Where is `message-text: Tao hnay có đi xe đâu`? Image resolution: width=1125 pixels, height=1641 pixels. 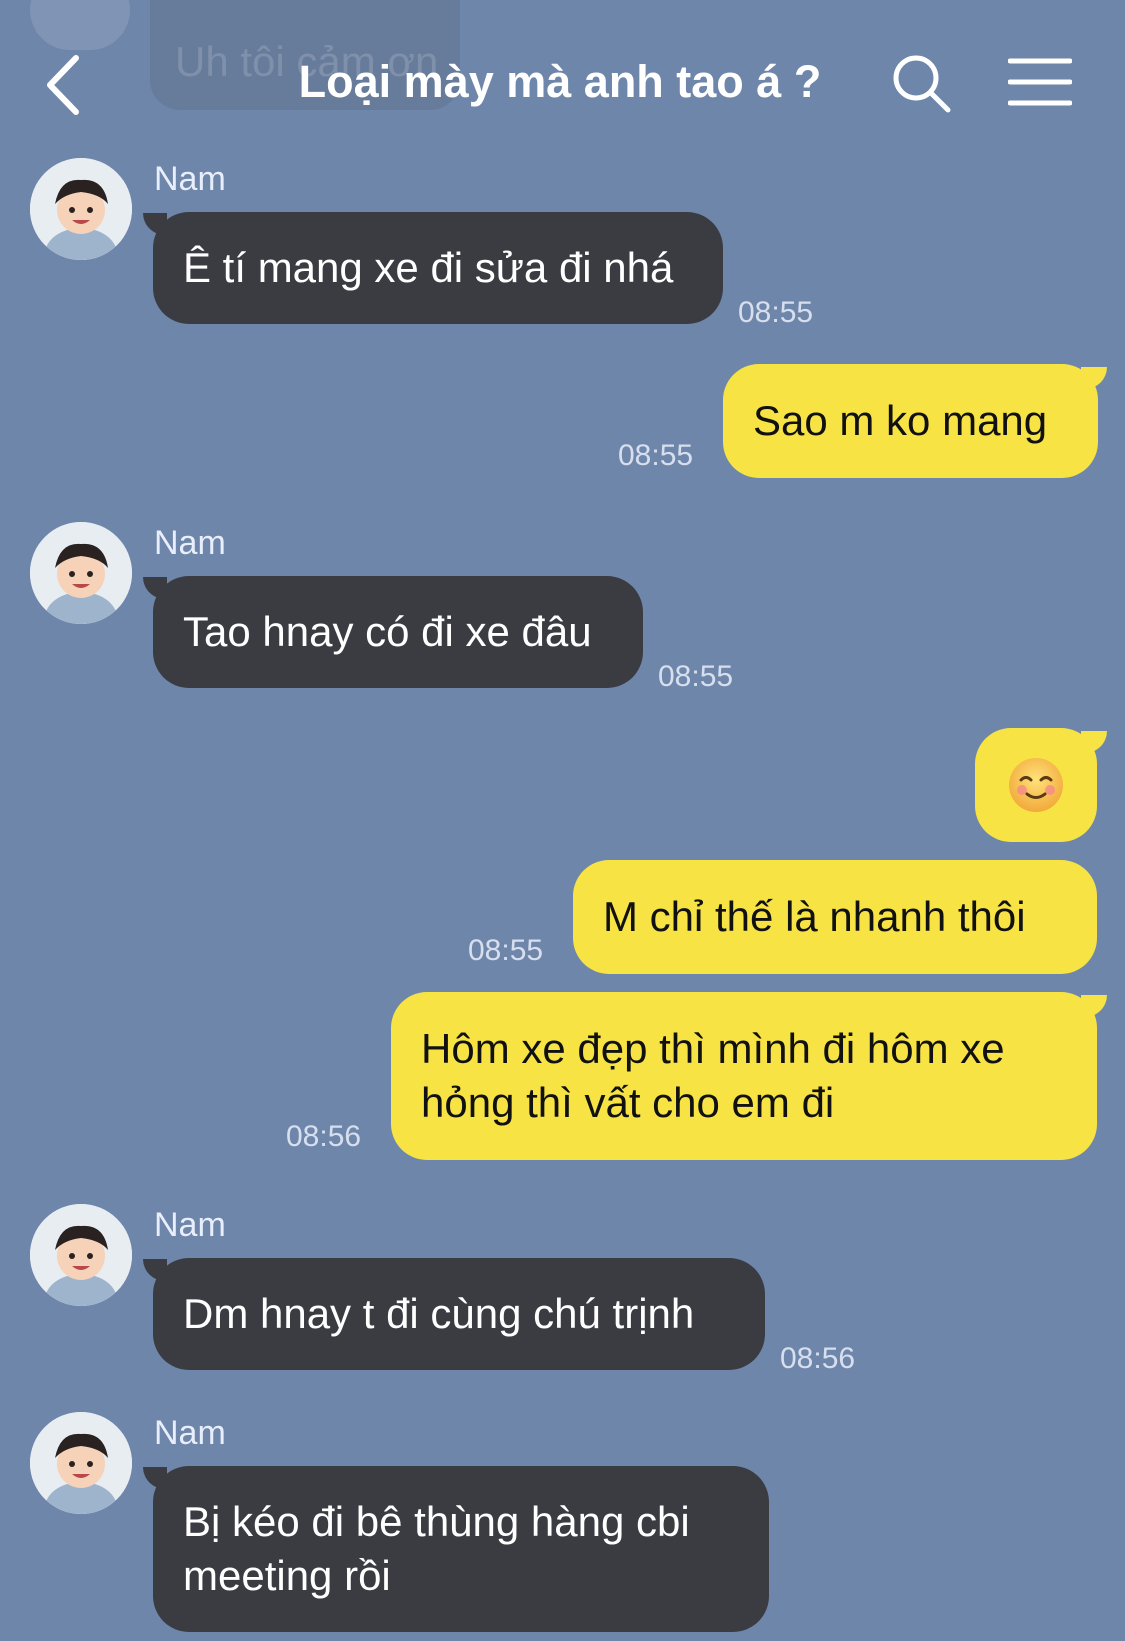 message-text: Tao hnay có đi xe đâu is located at coordinates (387, 631).